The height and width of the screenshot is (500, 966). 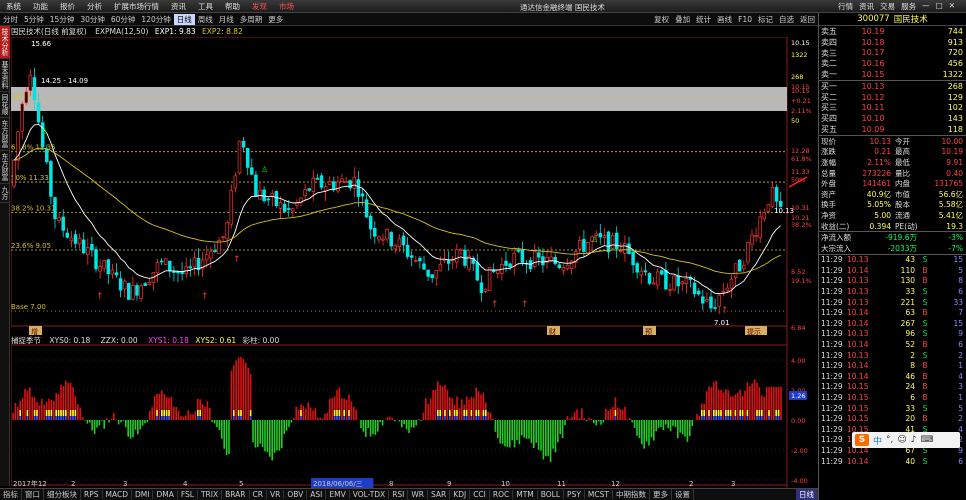 I want to click on indicator-tab: WR, so click(x=418, y=494).